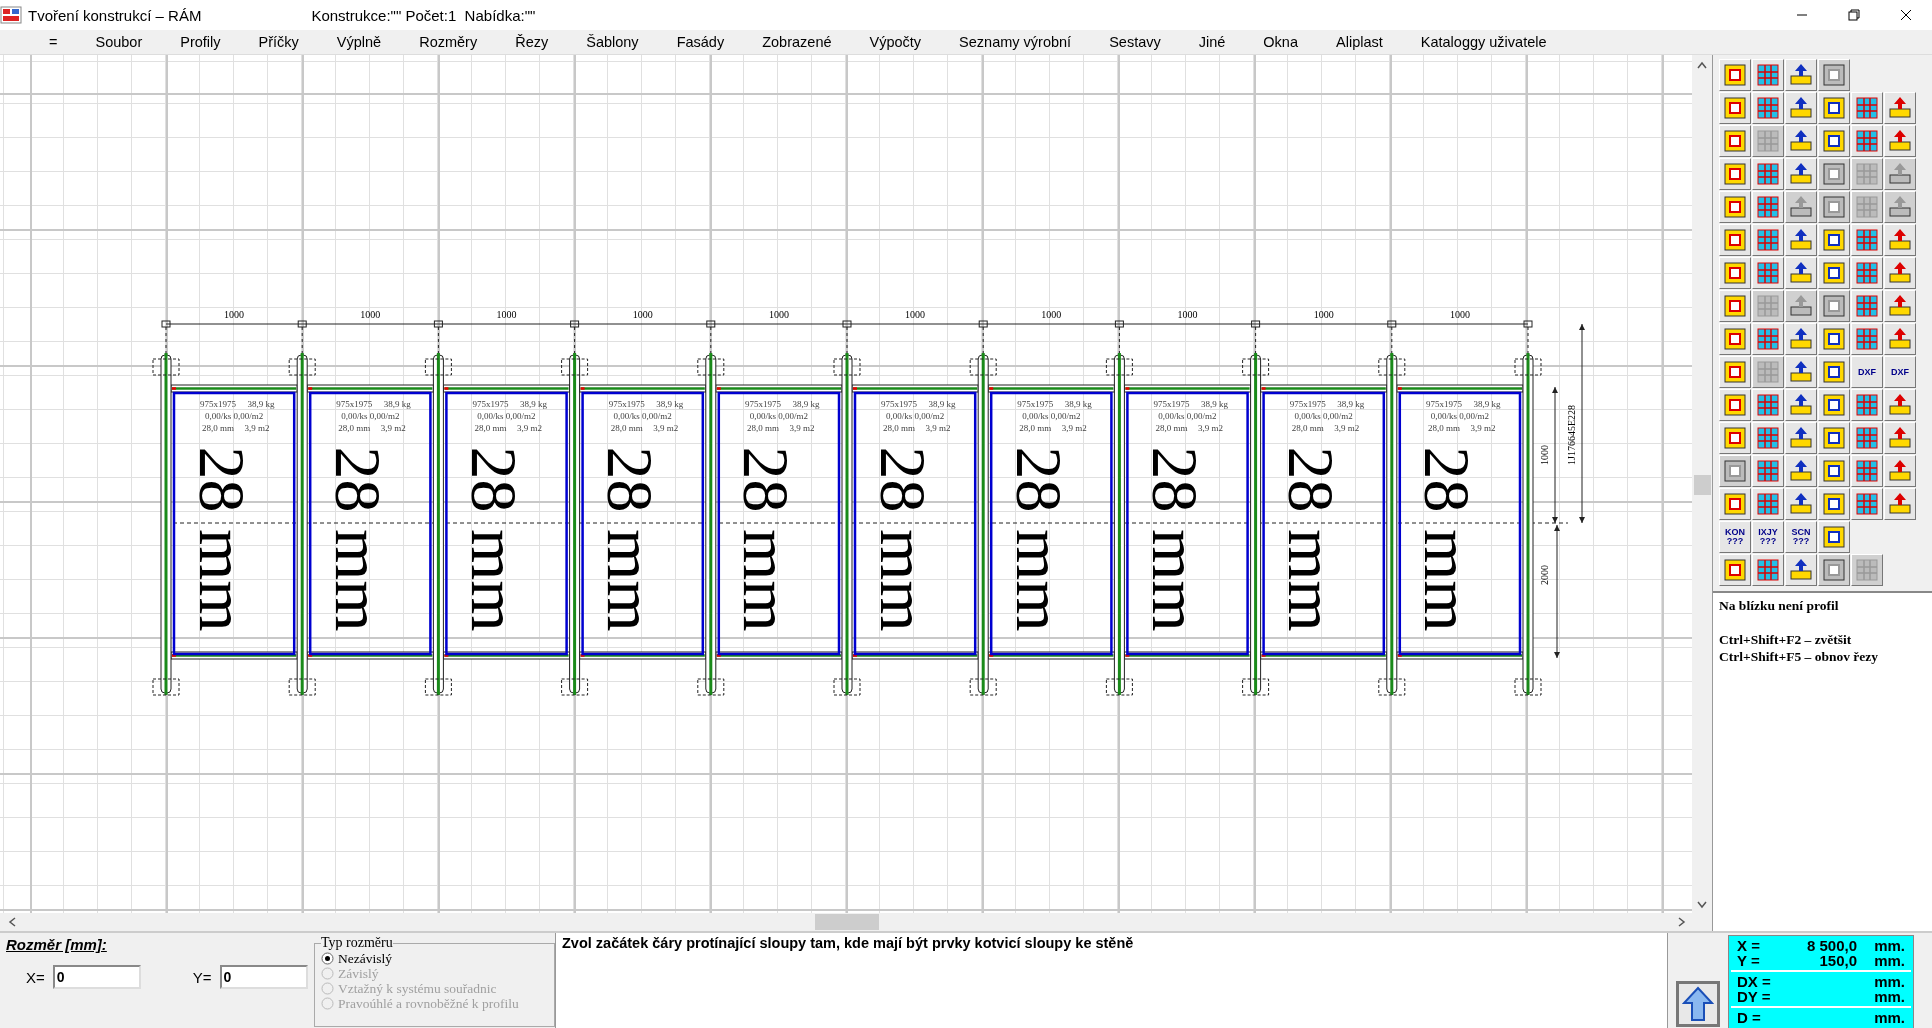 Image resolution: width=1932 pixels, height=1028 pixels. Describe the element at coordinates (1799, 656) in the screenshot. I see `status-message: Ctrl+Shift+F5 – obnov řezy` at that location.